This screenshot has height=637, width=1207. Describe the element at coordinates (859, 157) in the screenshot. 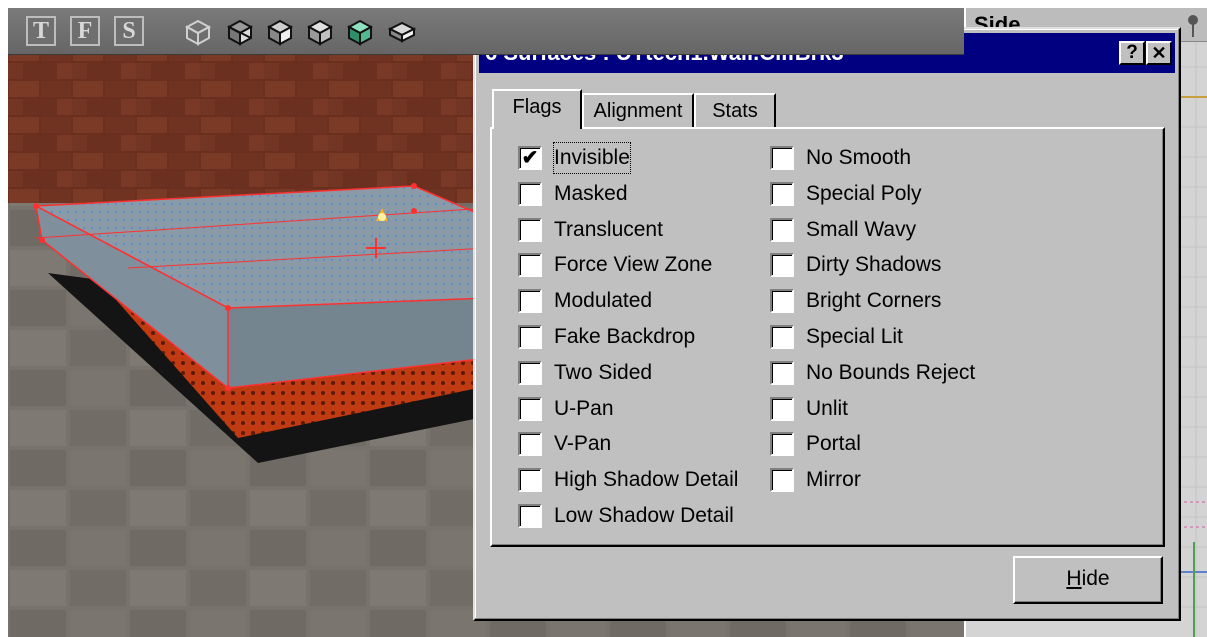

I see `flag-label: No Smooth` at that location.